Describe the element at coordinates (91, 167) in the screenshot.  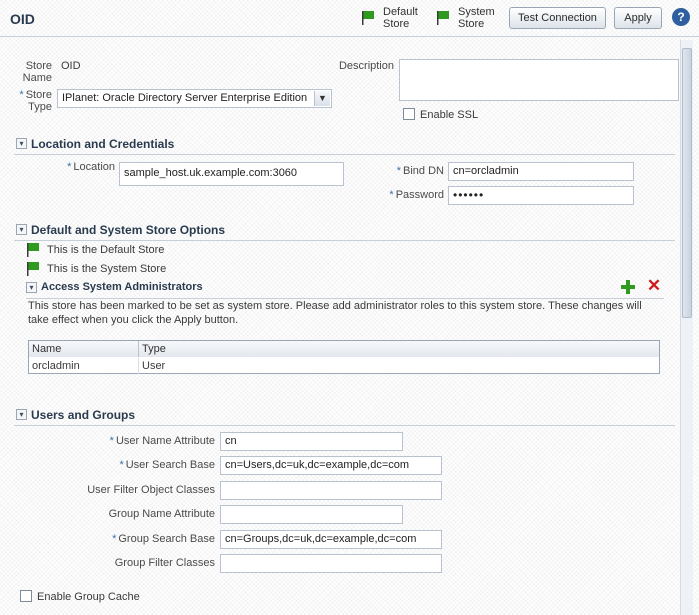
I see `location-label: * Location` at that location.